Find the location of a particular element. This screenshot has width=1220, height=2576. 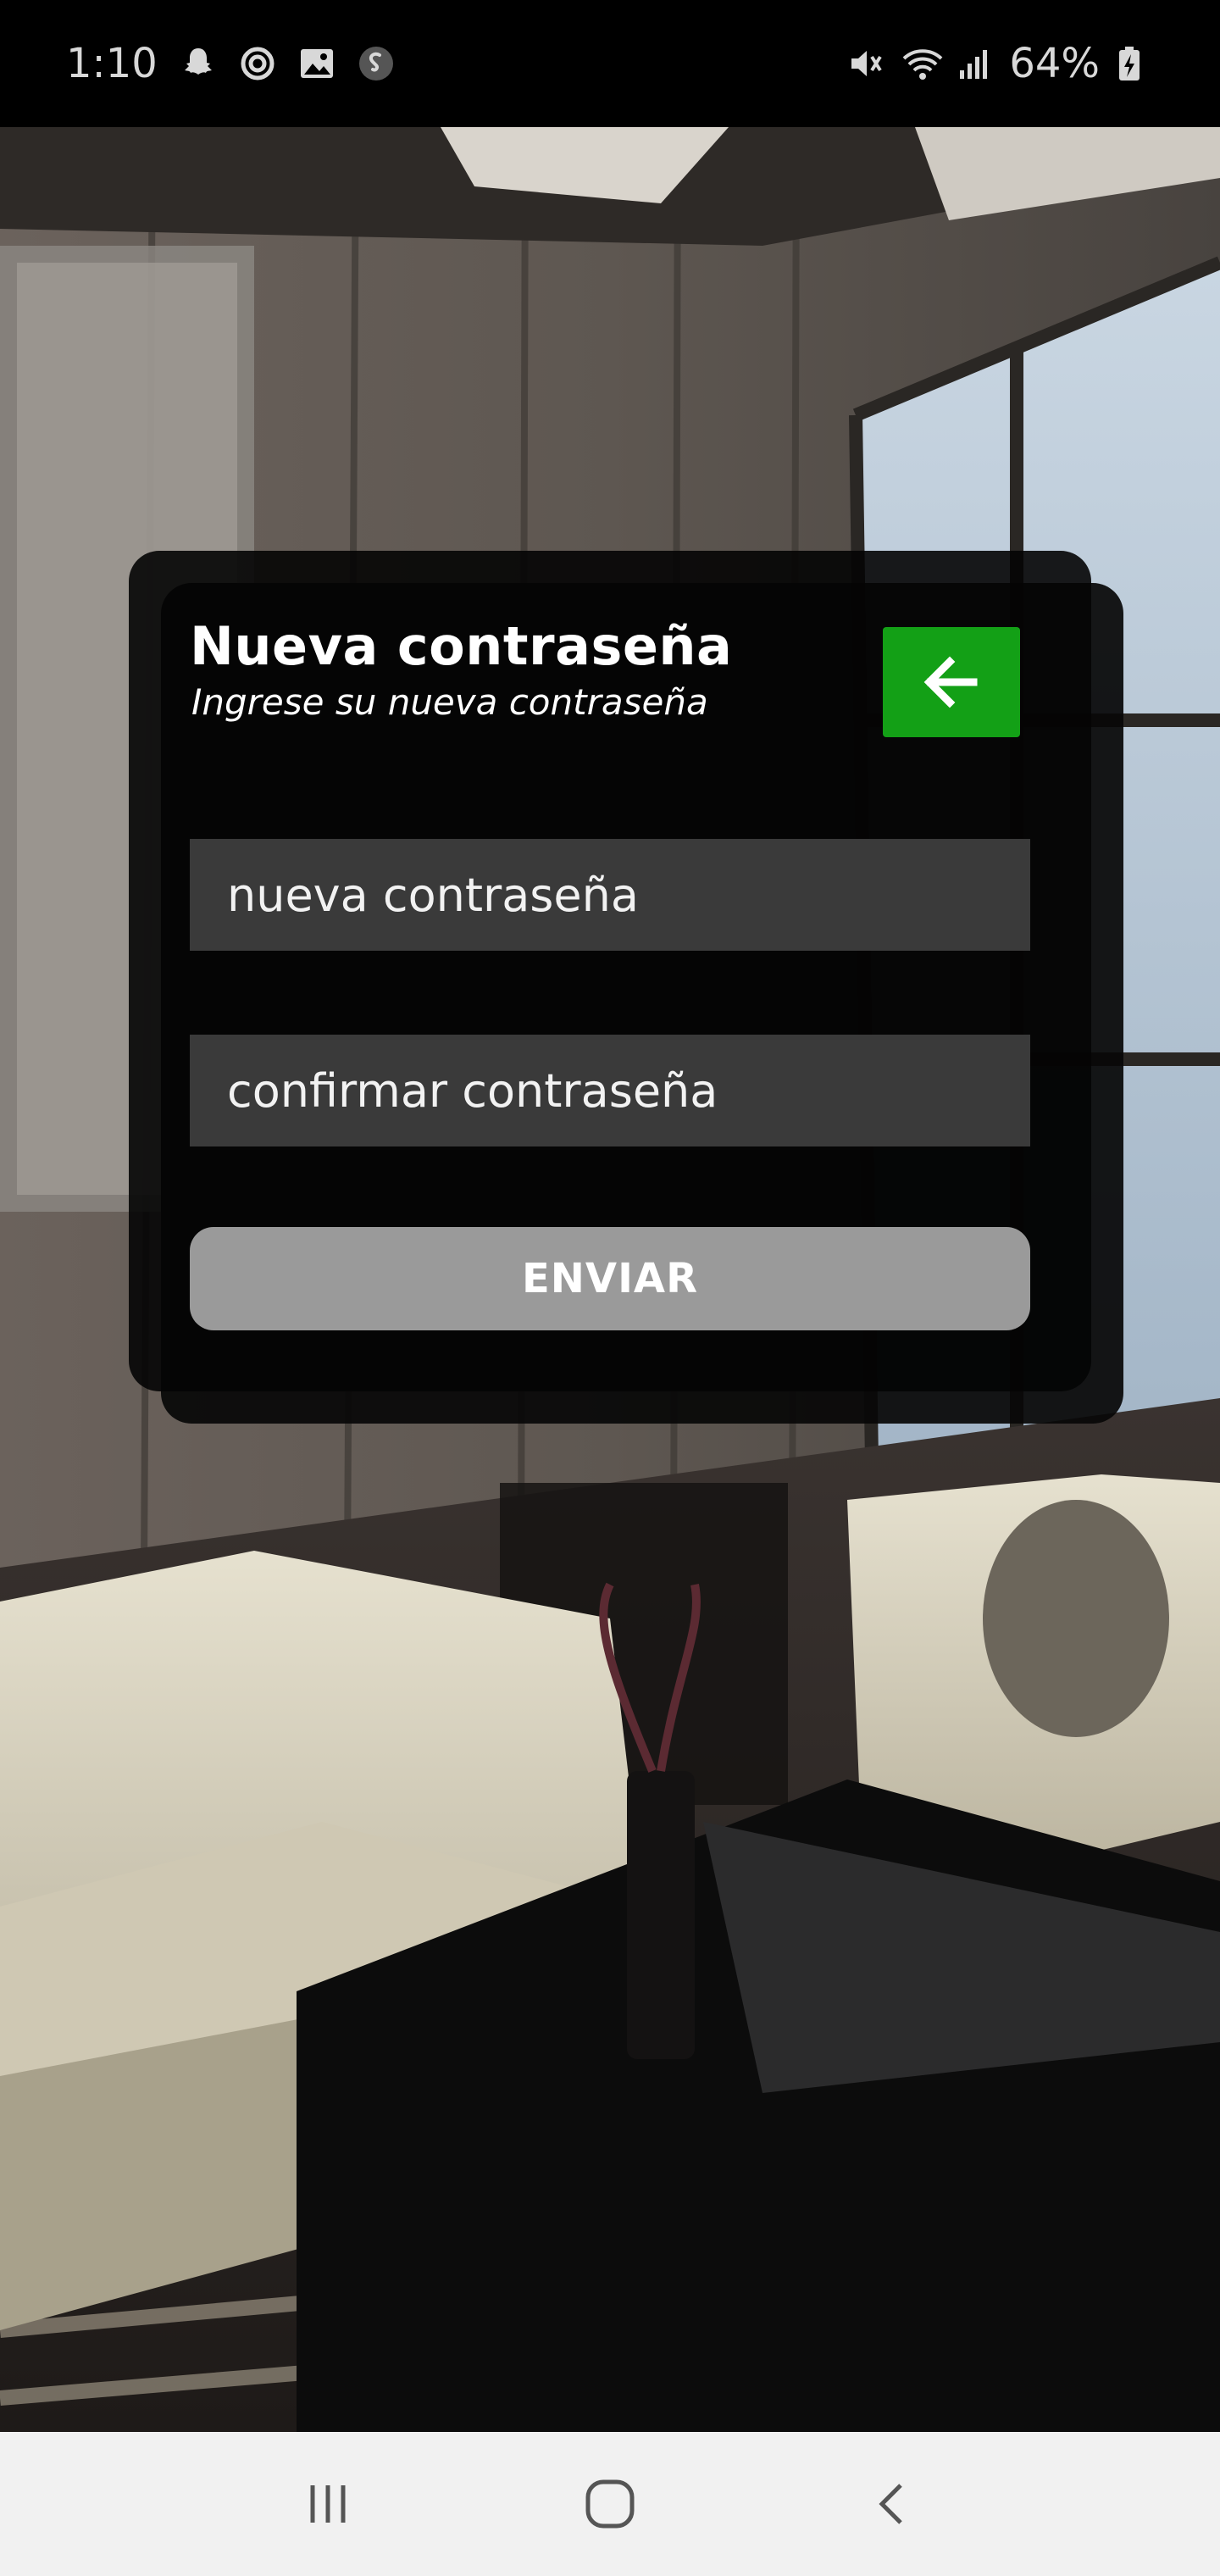

gallery-icon is located at coordinates (317, 63).